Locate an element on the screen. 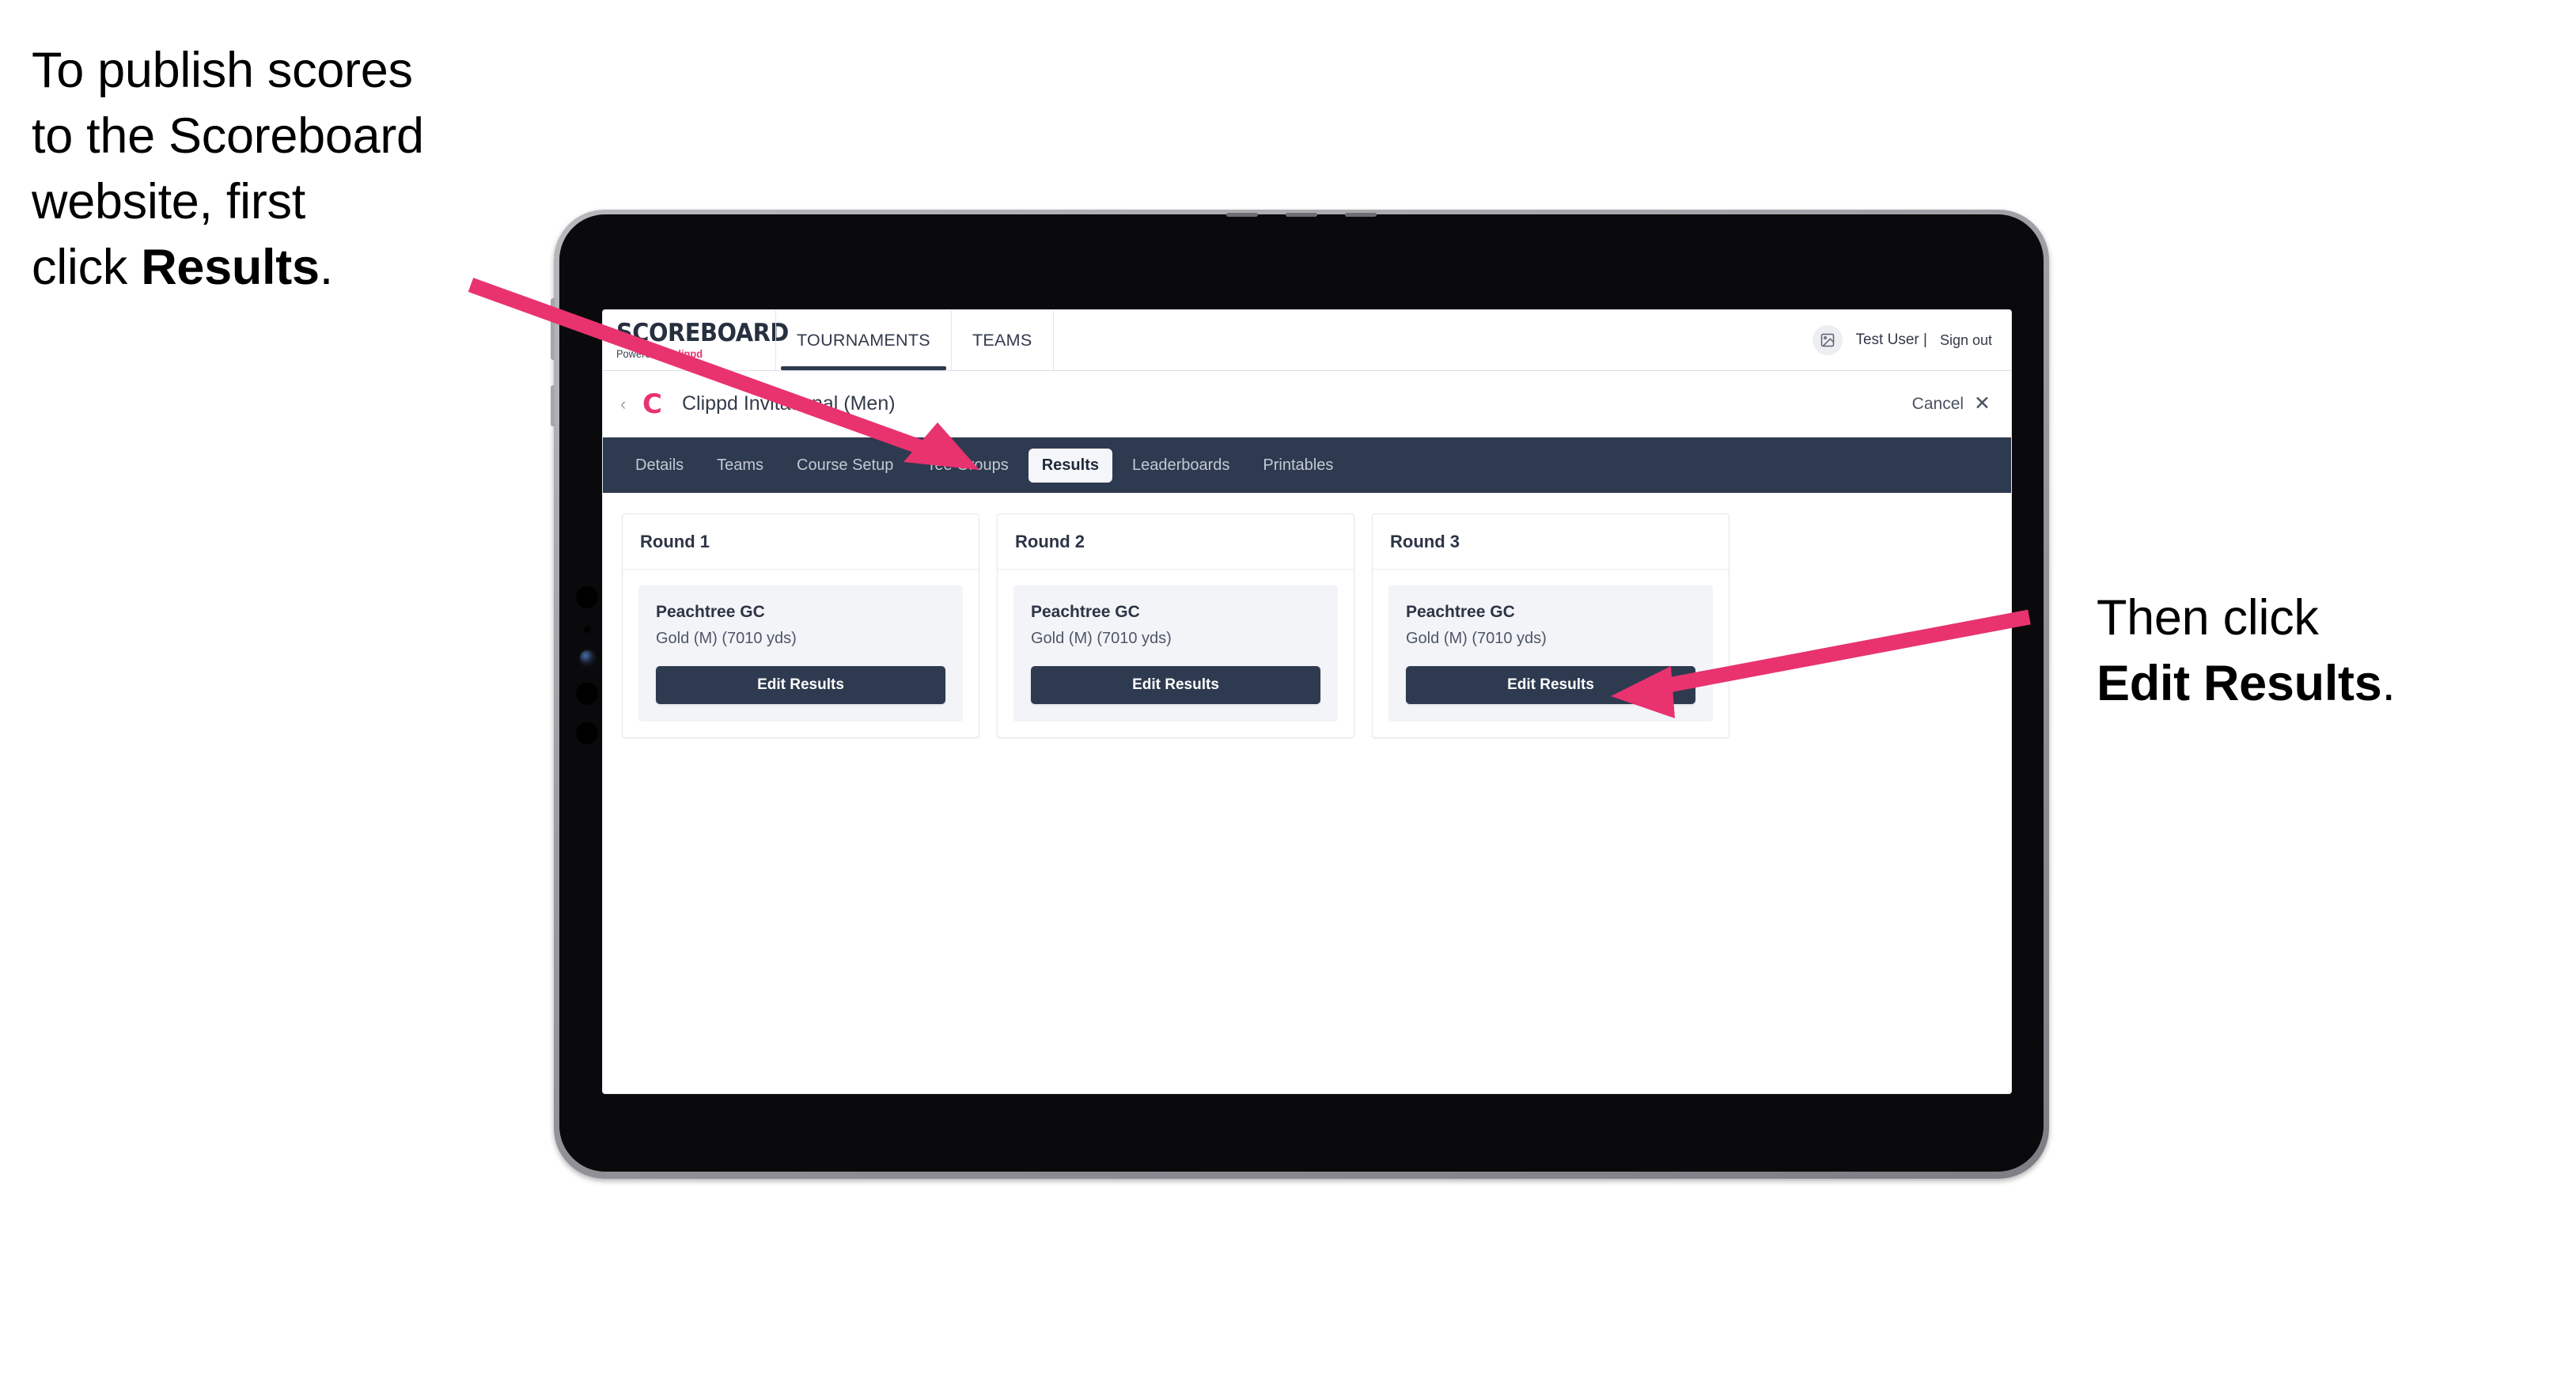  front-camera-icon is located at coordinates (587, 658).